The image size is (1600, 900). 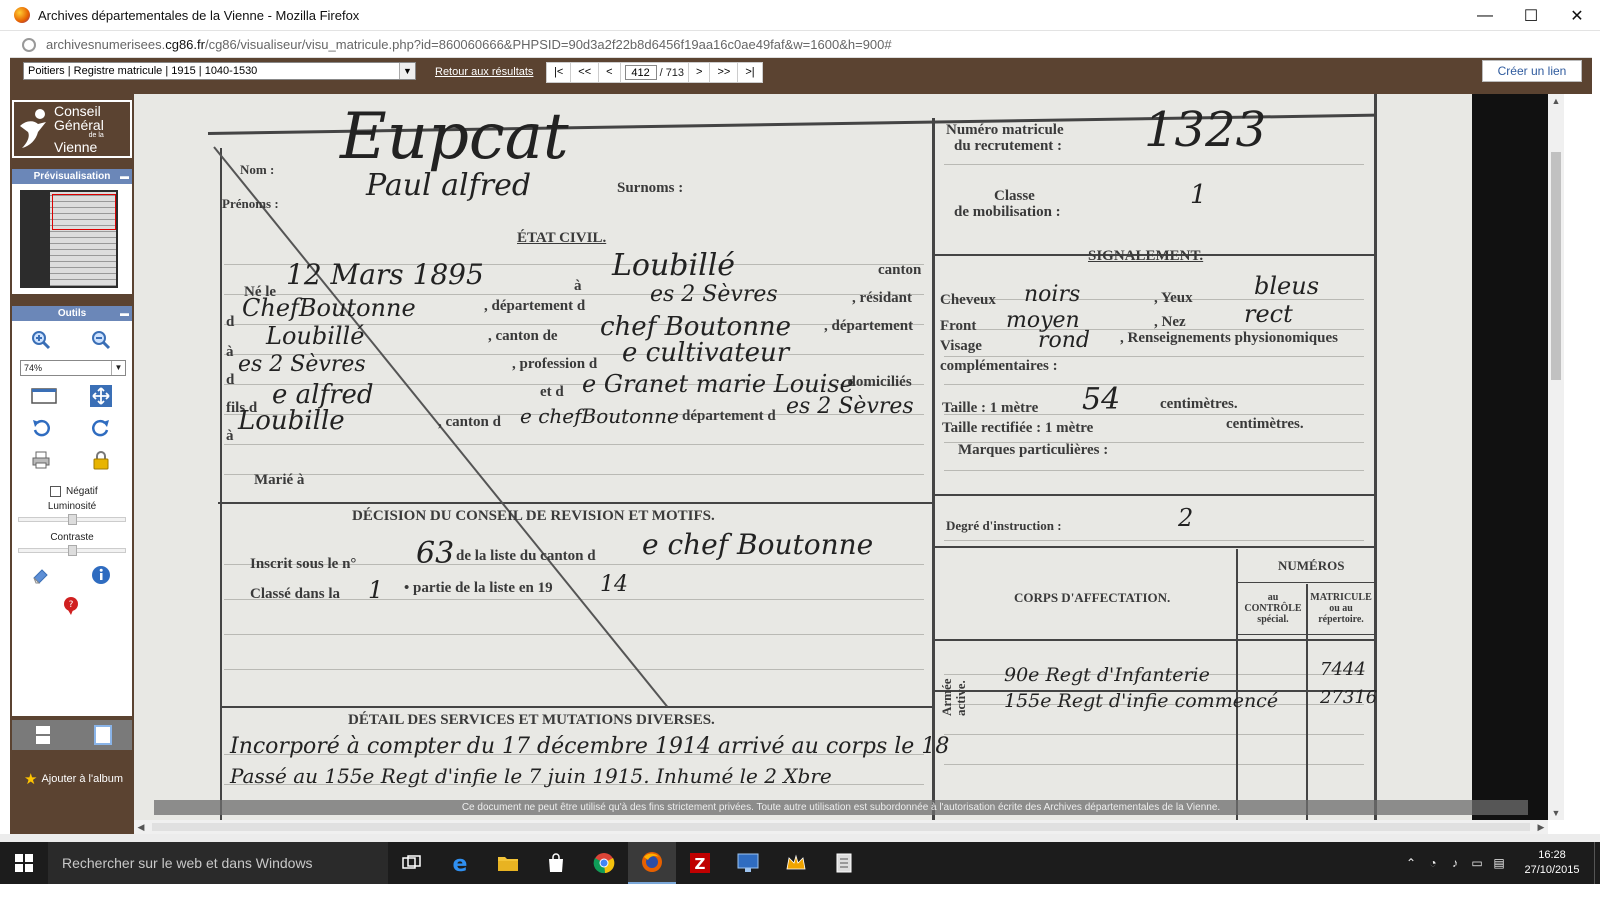 What do you see at coordinates (700, 863) in the screenshot?
I see `filezilla-icon: Z` at bounding box center [700, 863].